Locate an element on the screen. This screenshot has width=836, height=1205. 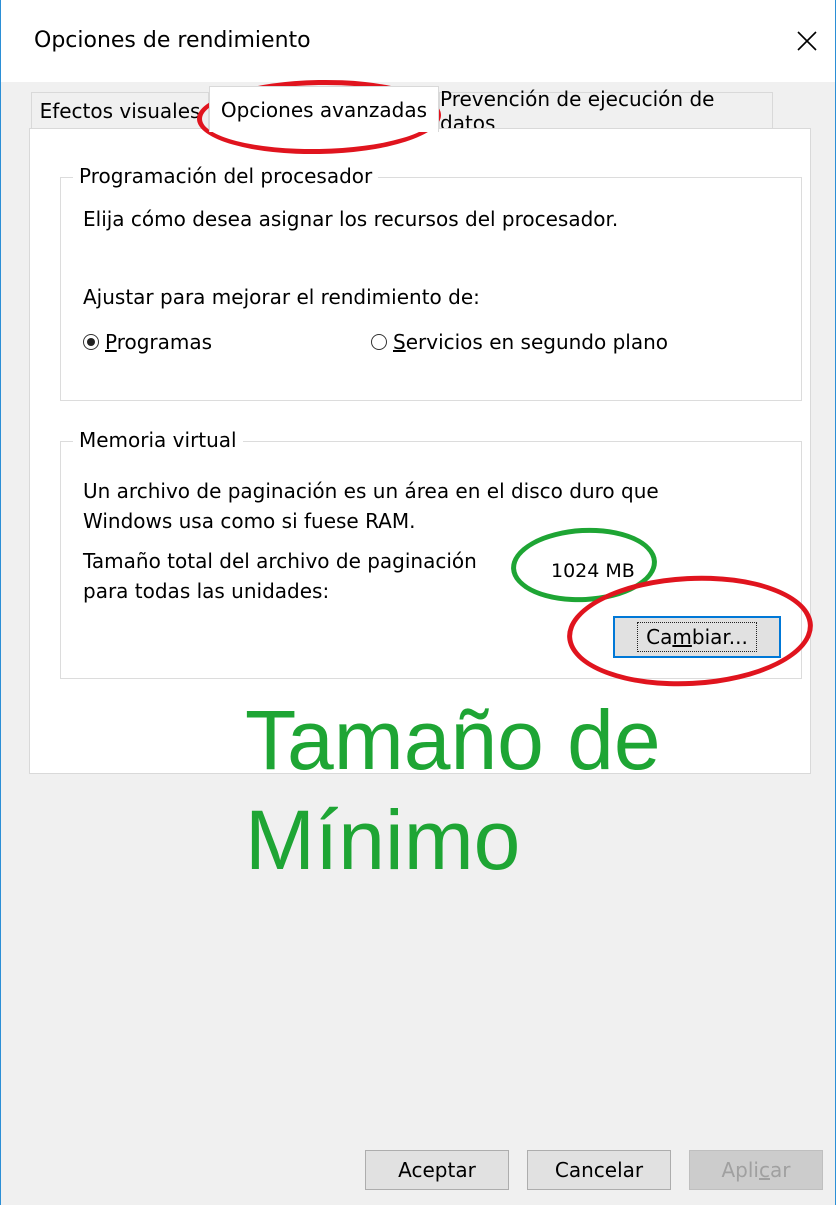
annotation-line1: Tamaño de is located at coordinates (453, 740).